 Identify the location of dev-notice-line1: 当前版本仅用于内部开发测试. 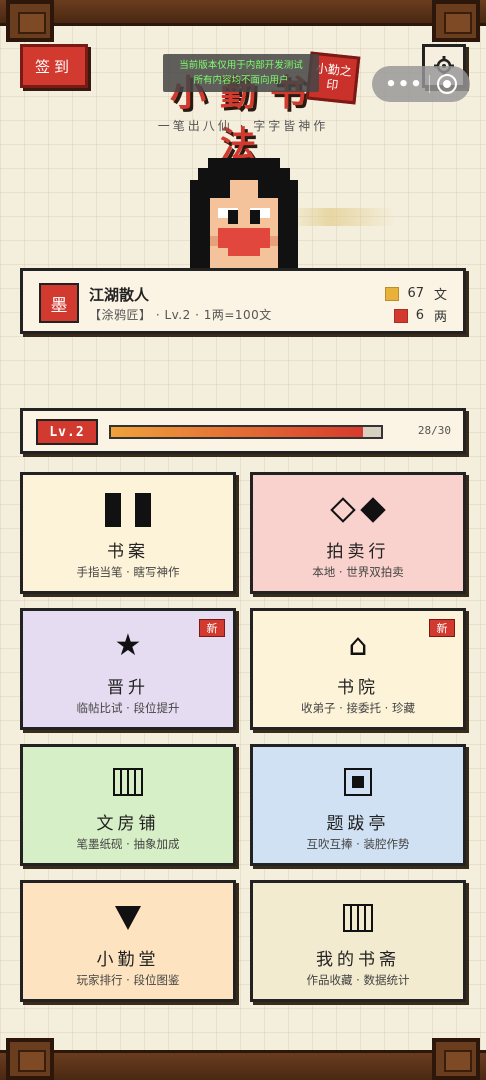
(241, 65).